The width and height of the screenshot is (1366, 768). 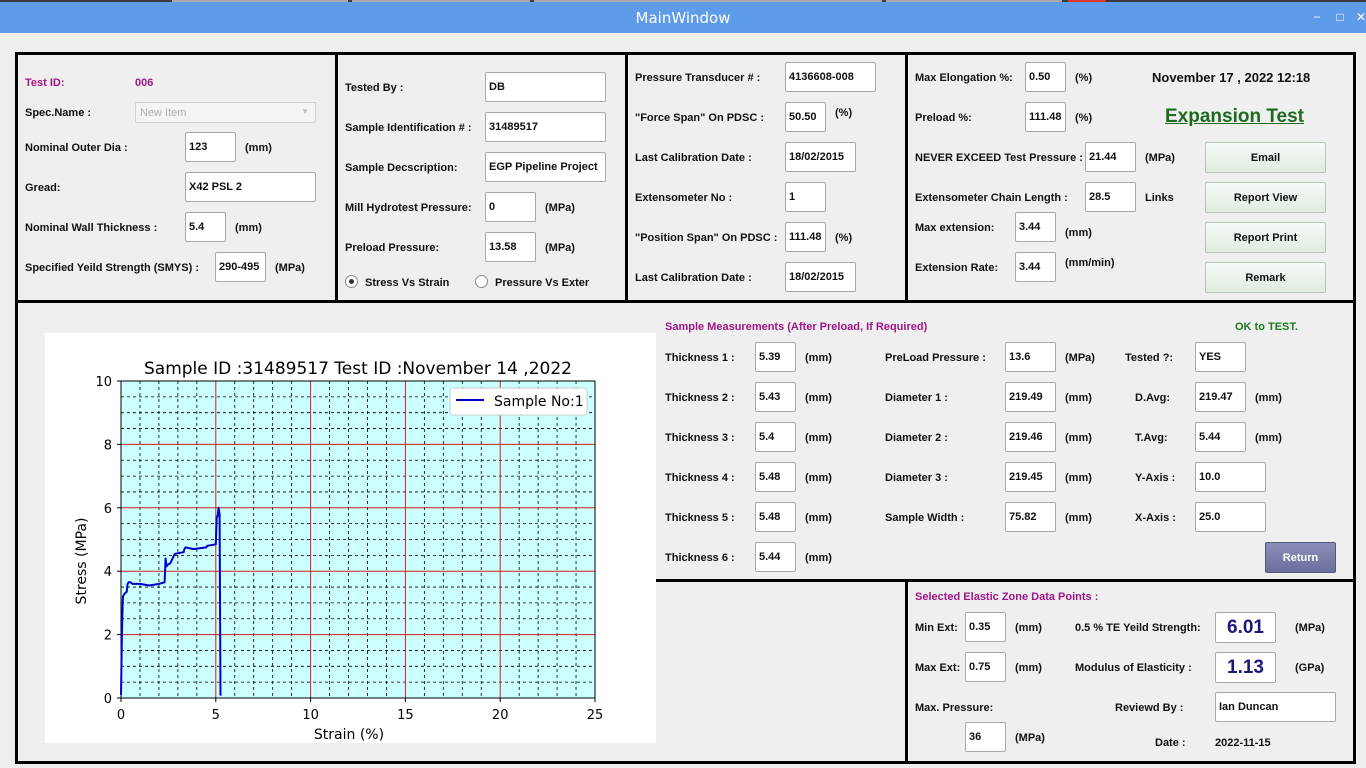 What do you see at coordinates (1245, 667) in the screenshot?
I see `modulus-field: 1.13` at bounding box center [1245, 667].